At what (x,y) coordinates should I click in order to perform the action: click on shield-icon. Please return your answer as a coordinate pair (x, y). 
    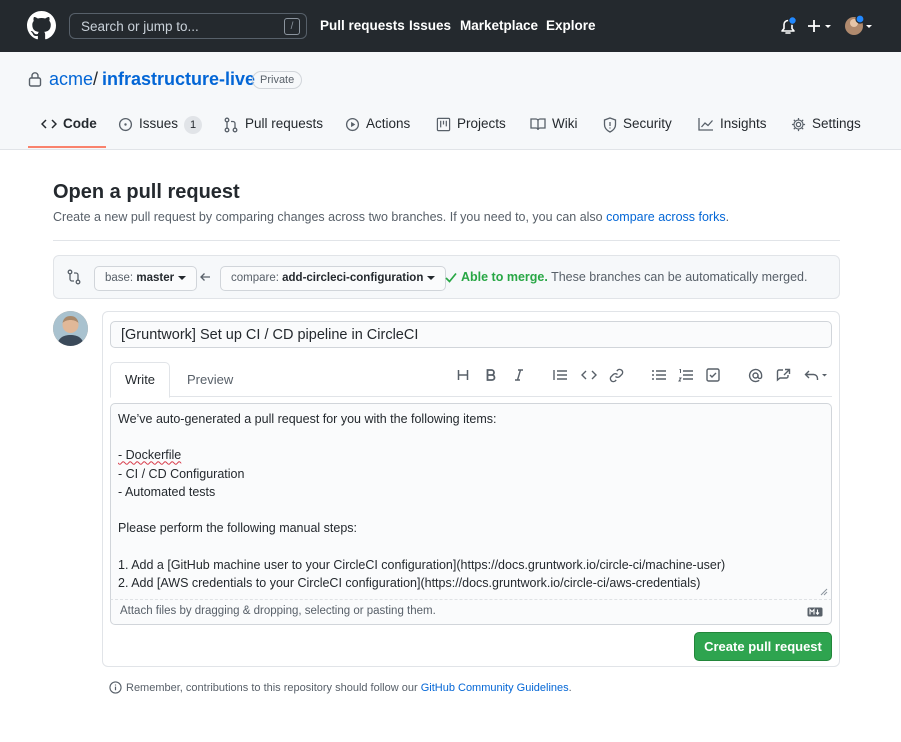
    Looking at the image, I should click on (610, 125).